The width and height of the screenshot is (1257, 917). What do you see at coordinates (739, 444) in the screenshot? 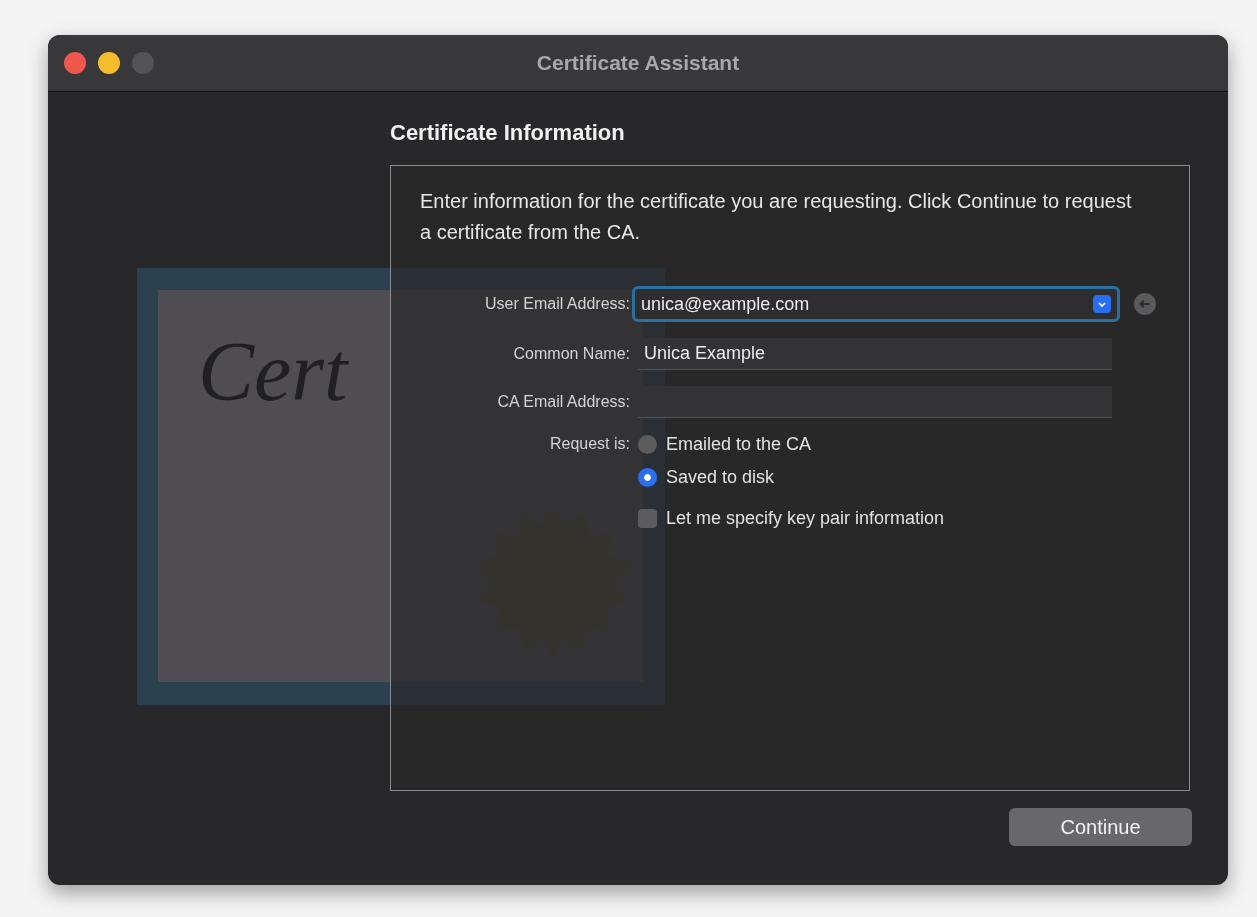
I see `radio-label: Emailed to the CA` at bounding box center [739, 444].